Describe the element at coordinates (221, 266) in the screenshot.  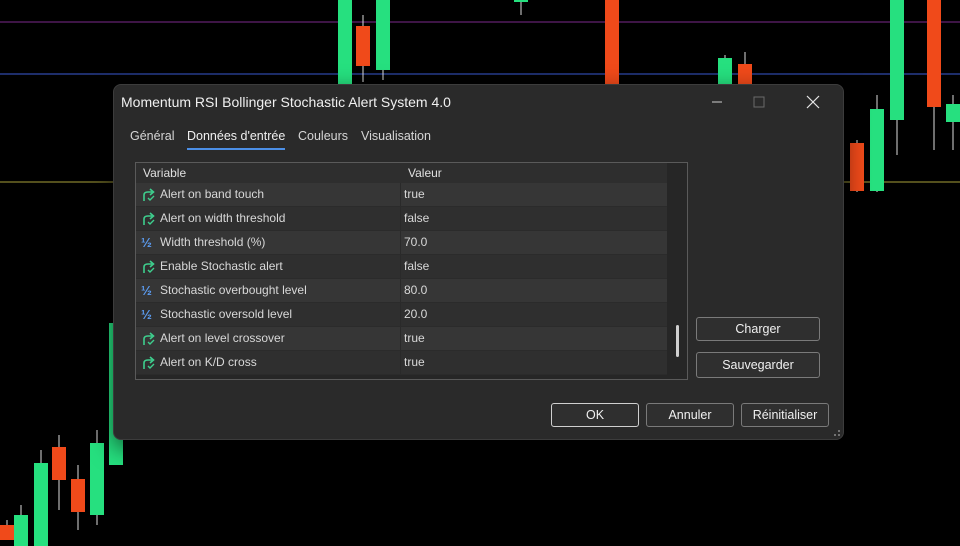
I see `variable-name: Enable Stochastic alert` at that location.